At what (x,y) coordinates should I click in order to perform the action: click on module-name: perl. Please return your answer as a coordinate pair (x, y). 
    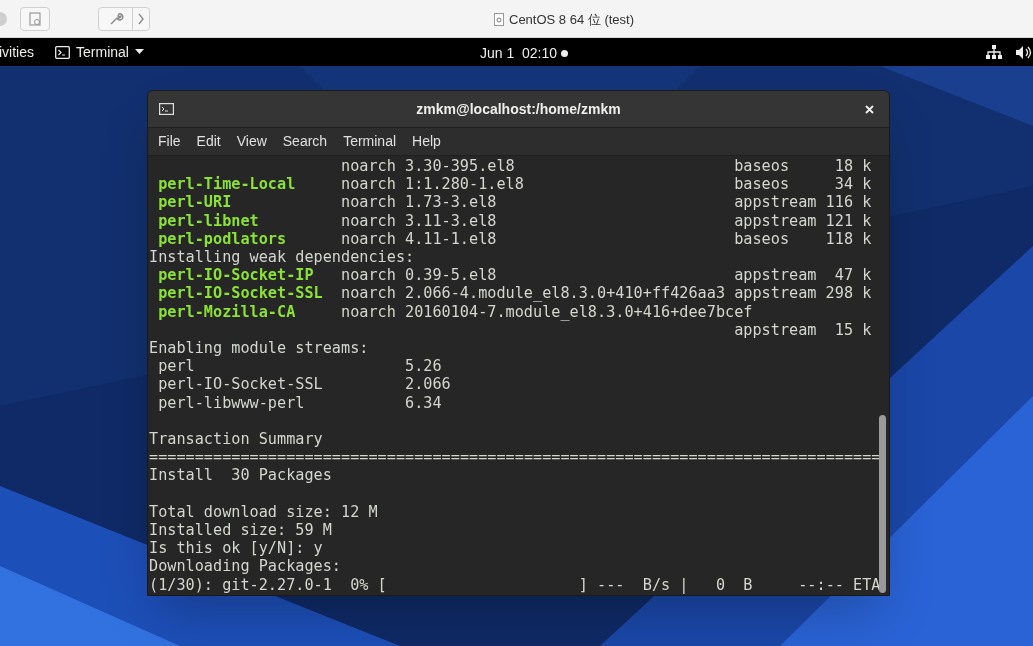
    Looking at the image, I should click on (177, 366).